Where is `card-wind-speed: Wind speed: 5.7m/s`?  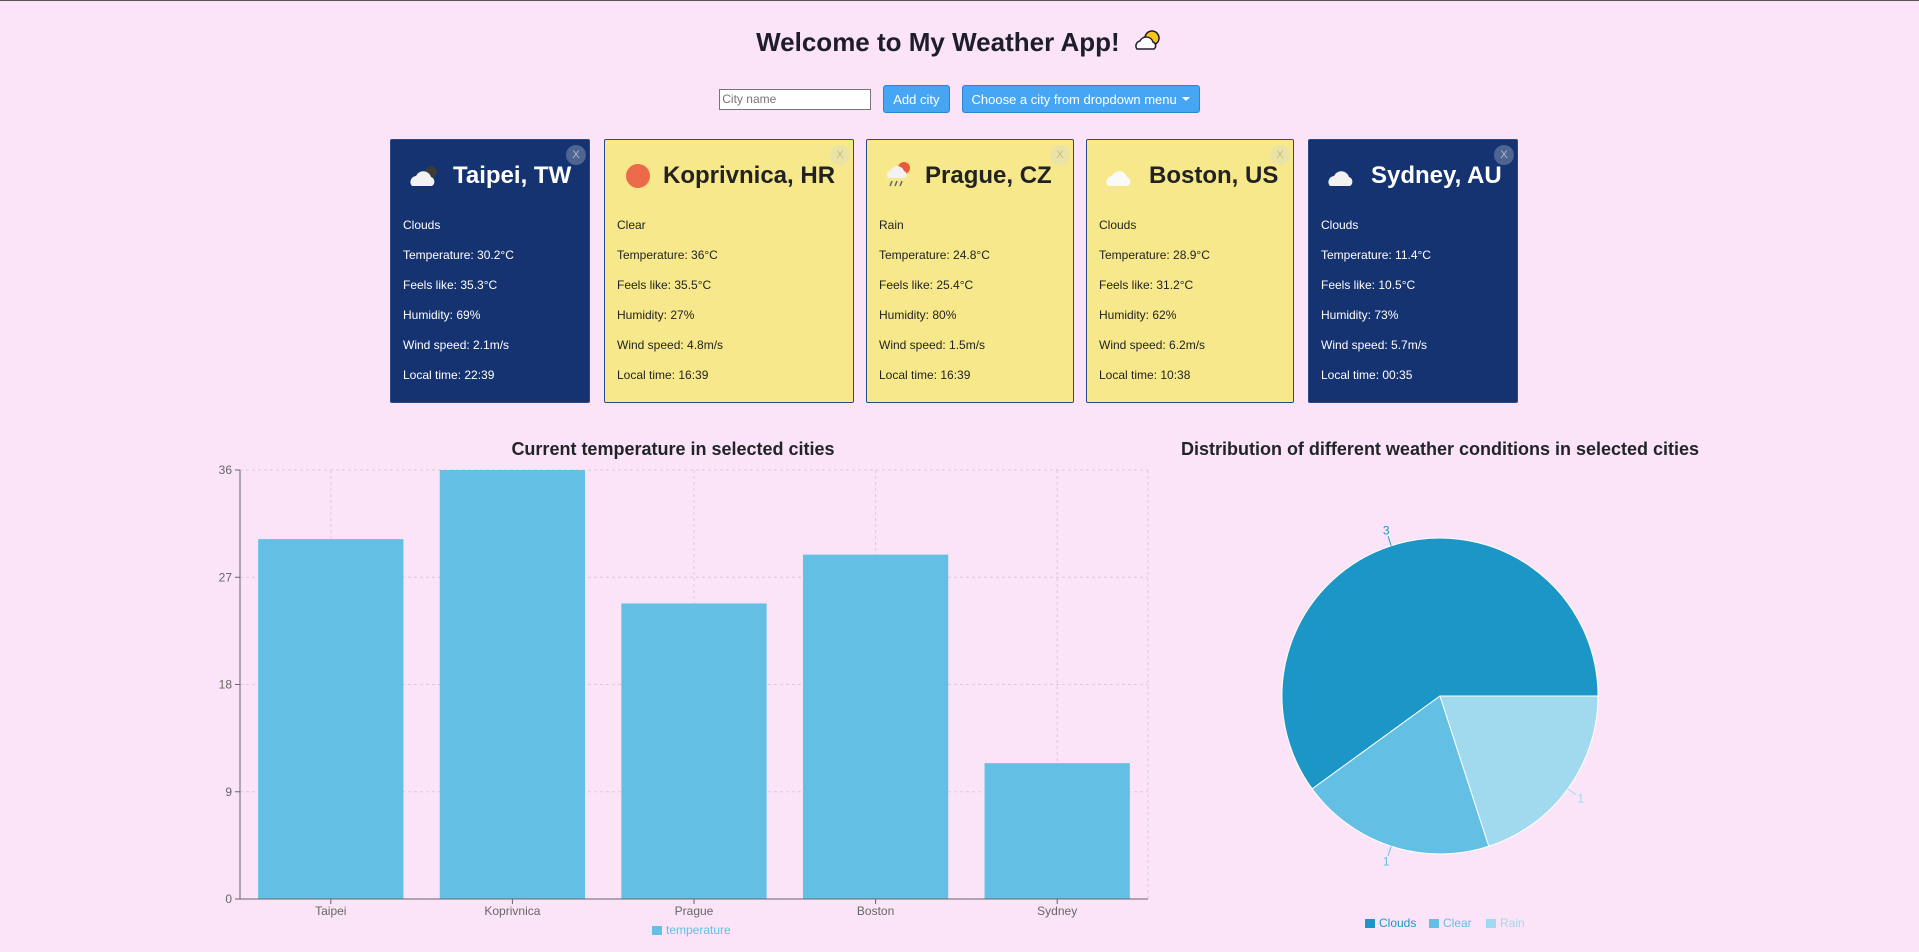 card-wind-speed: Wind speed: 5.7m/s is located at coordinates (1374, 345).